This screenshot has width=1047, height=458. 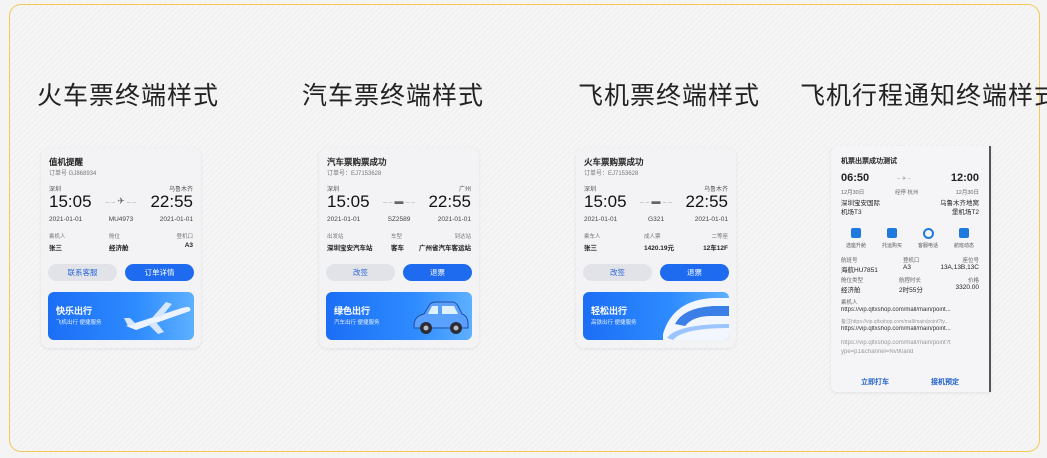 I want to click on arrive-time: 12:00, so click(x=964, y=178).